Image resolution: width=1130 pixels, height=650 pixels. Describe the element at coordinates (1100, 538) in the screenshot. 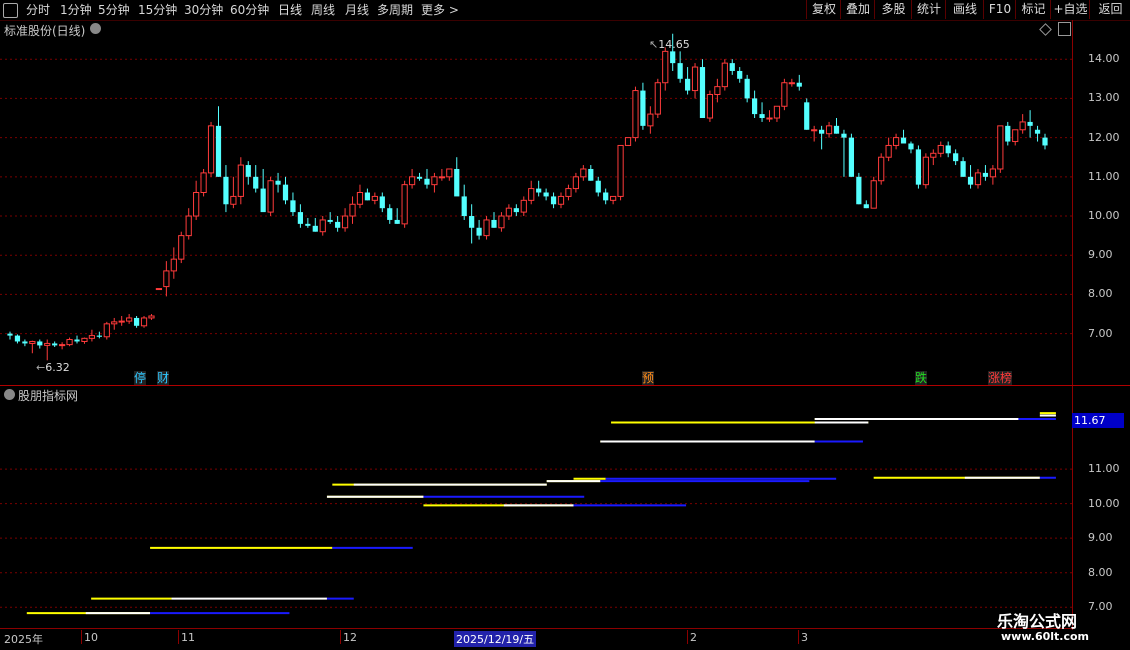

I see `indicator-axis-label: 9.00` at that location.